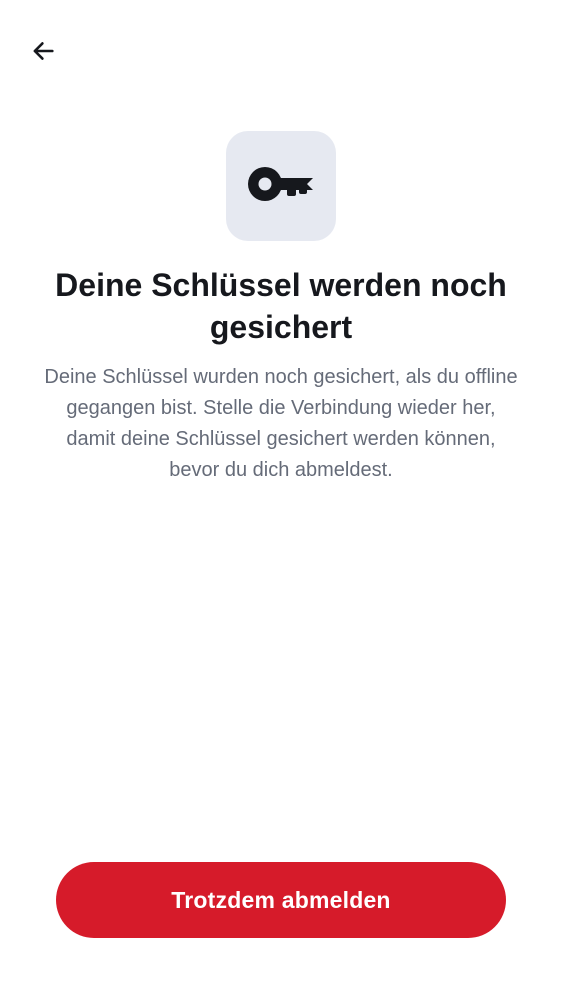  I want to click on logout-anyway-button: Trotzdem abmelden, so click(281, 900).